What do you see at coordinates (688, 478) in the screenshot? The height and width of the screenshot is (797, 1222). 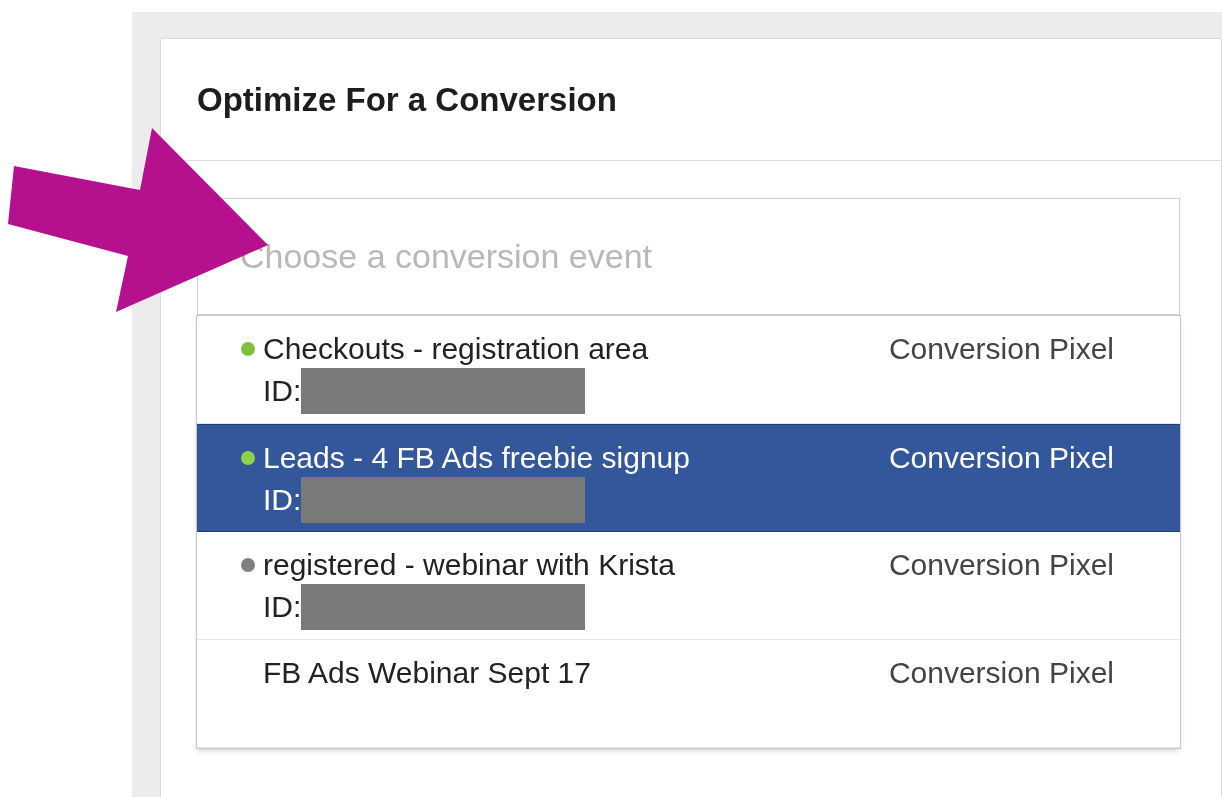 I see `event-option: Leads - 4 FB Ads freebie signup ID: Conversion Pixel` at bounding box center [688, 478].